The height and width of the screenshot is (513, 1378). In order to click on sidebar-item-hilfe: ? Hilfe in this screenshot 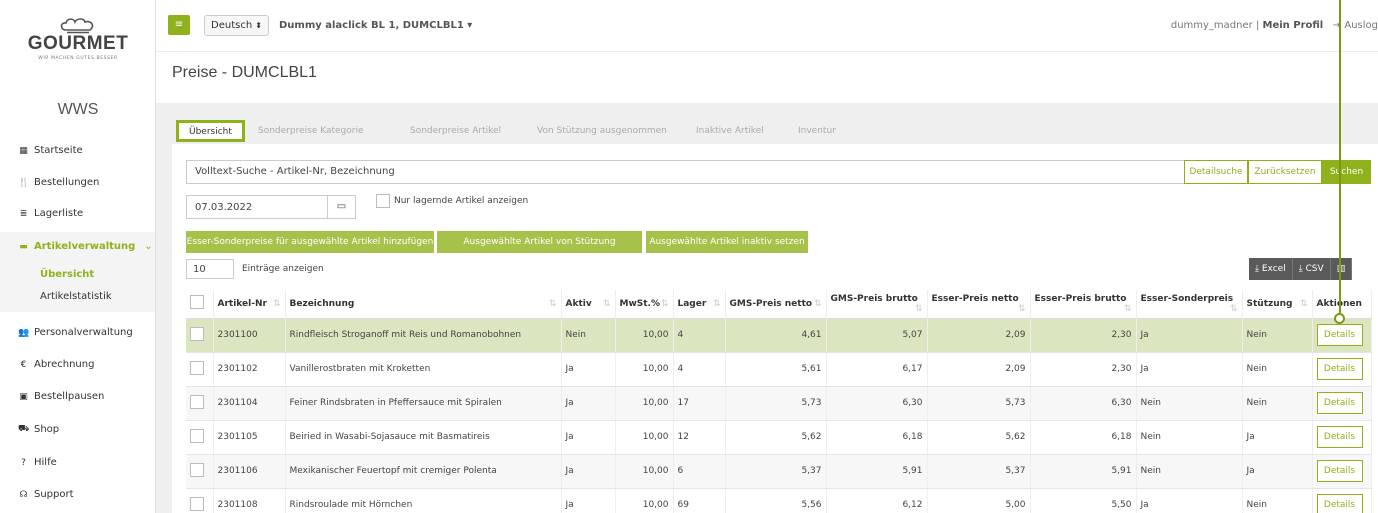, I will do `click(37, 462)`.